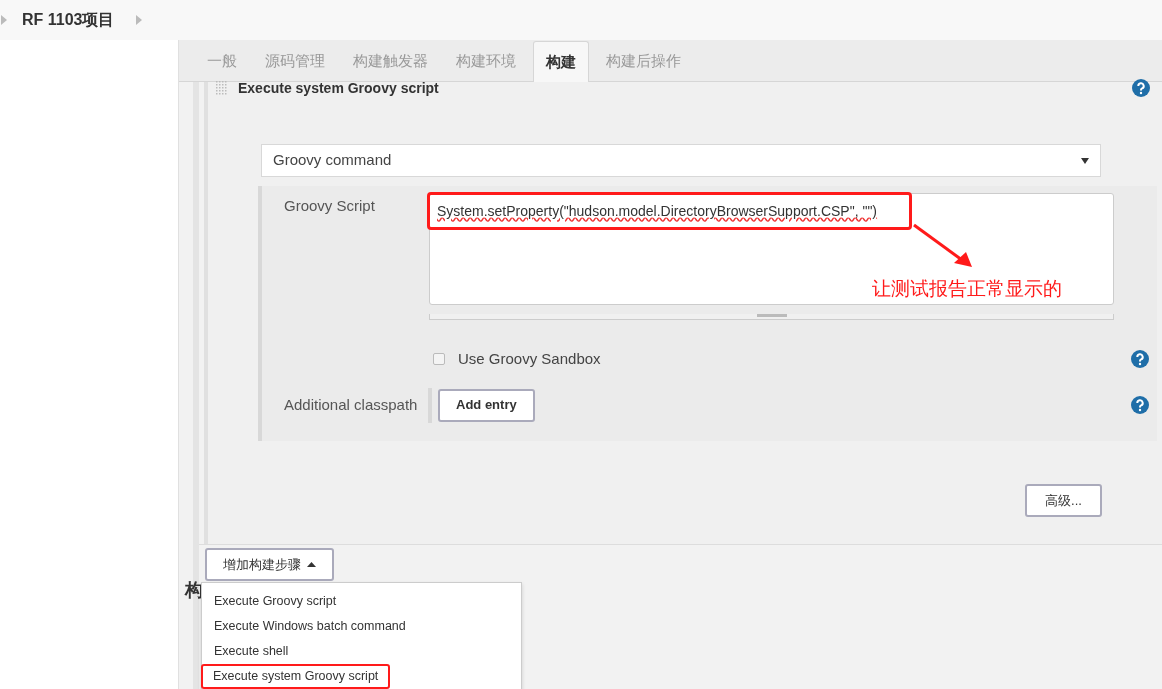 This screenshot has height=689, width=1162. What do you see at coordinates (1085, 160) in the screenshot?
I see `dropdown-arrow-icon` at bounding box center [1085, 160].